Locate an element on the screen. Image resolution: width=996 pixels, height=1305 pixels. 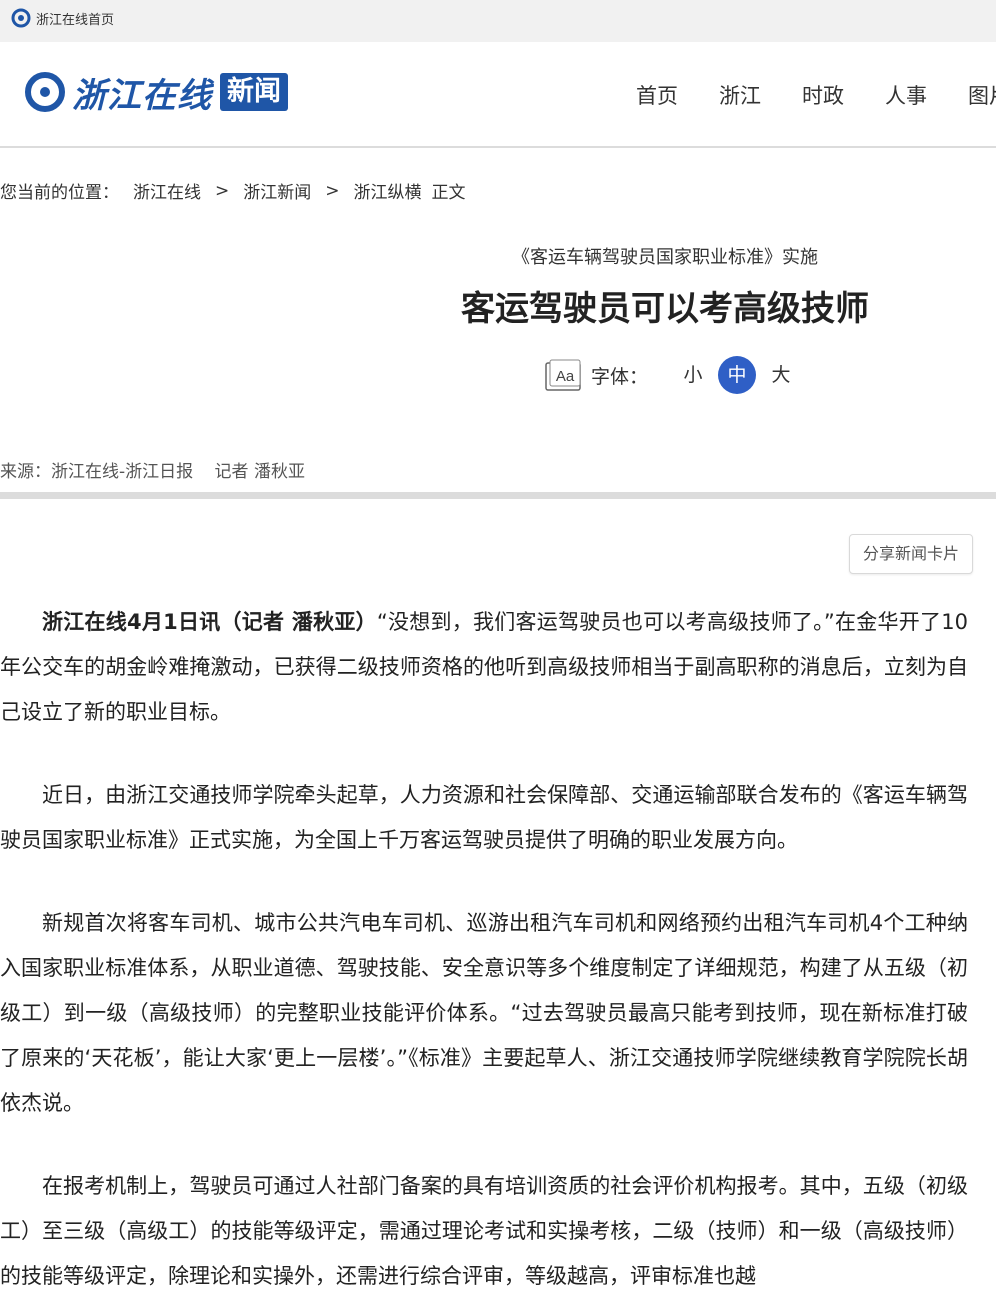
article-lead: 浙江在线4月1日讯（记者 潘秋亚） is located at coordinates (209, 622).